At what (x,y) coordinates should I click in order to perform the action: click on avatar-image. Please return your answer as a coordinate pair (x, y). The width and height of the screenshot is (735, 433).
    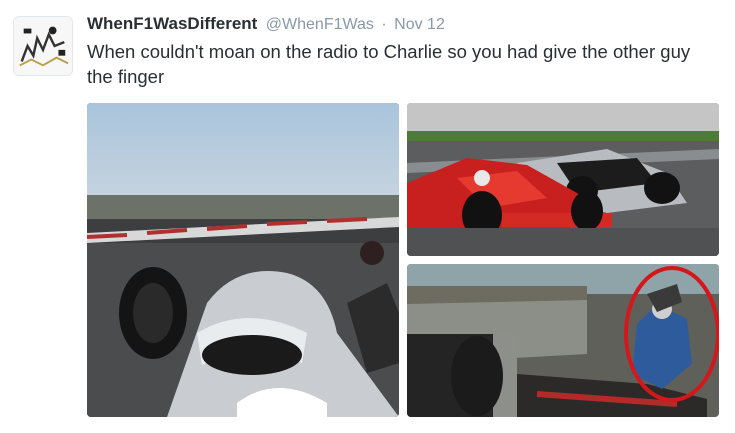
    Looking at the image, I should click on (43, 46).